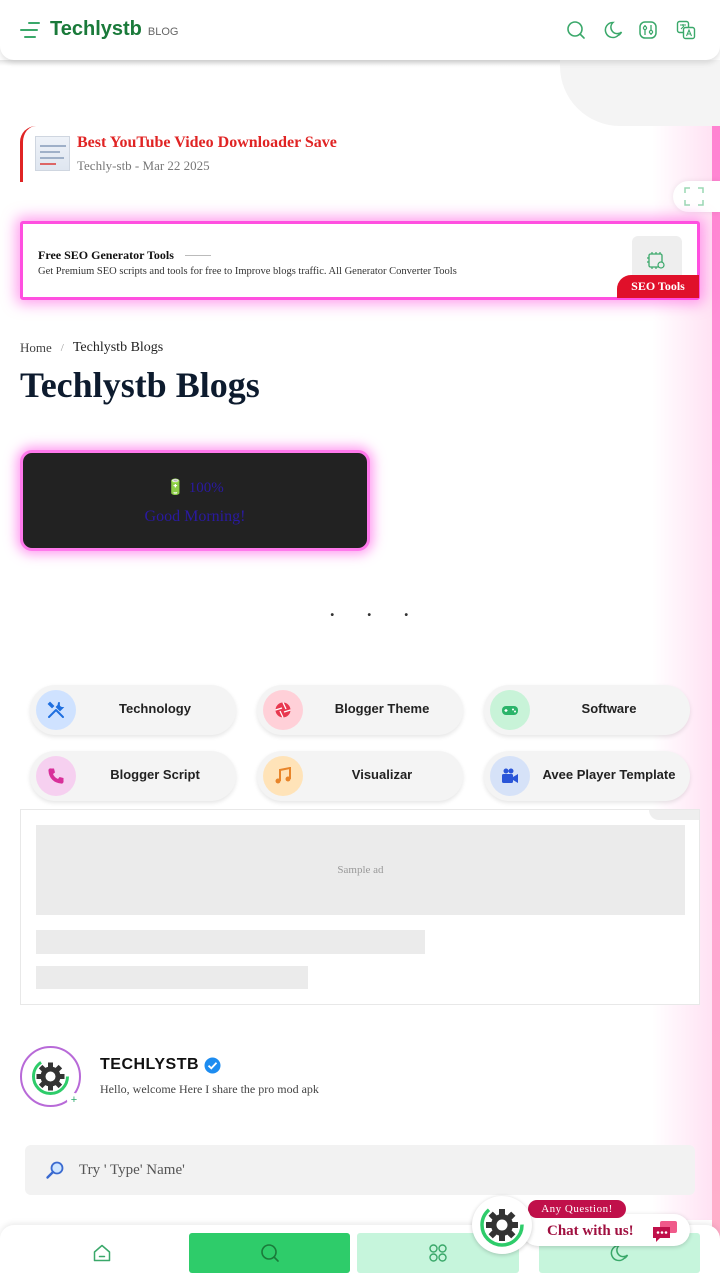 The width and height of the screenshot is (720, 1280). I want to click on decorative-swoosh, so click(640, 93).